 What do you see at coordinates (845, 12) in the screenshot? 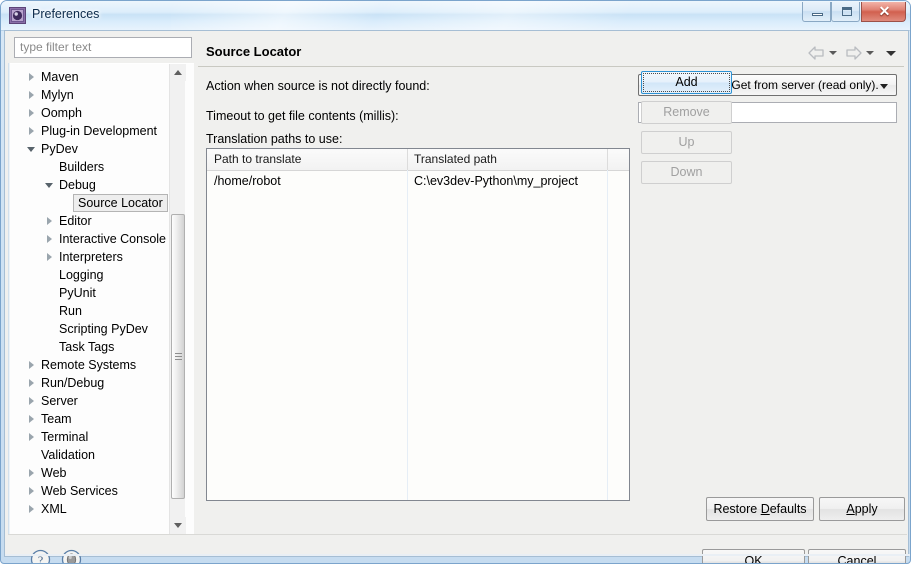
I see `maximize-button` at bounding box center [845, 12].